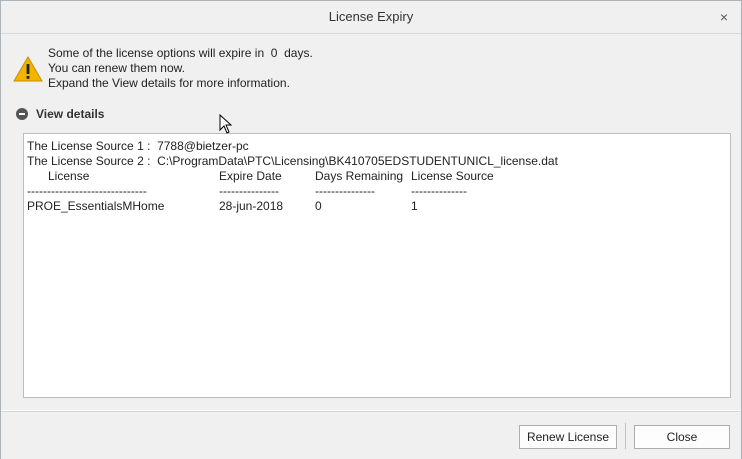  What do you see at coordinates (292, 206) in the screenshot?
I see `table-row: PROE_EssentialsMHome 28-jun-2018 0 1` at bounding box center [292, 206].